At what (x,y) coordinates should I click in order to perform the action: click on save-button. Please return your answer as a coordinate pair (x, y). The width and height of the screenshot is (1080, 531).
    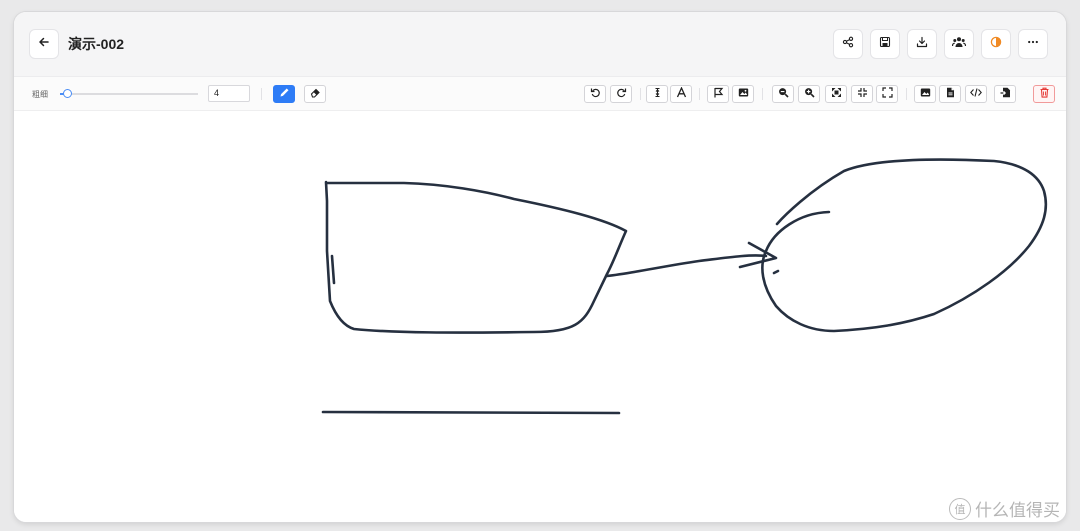
    Looking at the image, I should click on (885, 44).